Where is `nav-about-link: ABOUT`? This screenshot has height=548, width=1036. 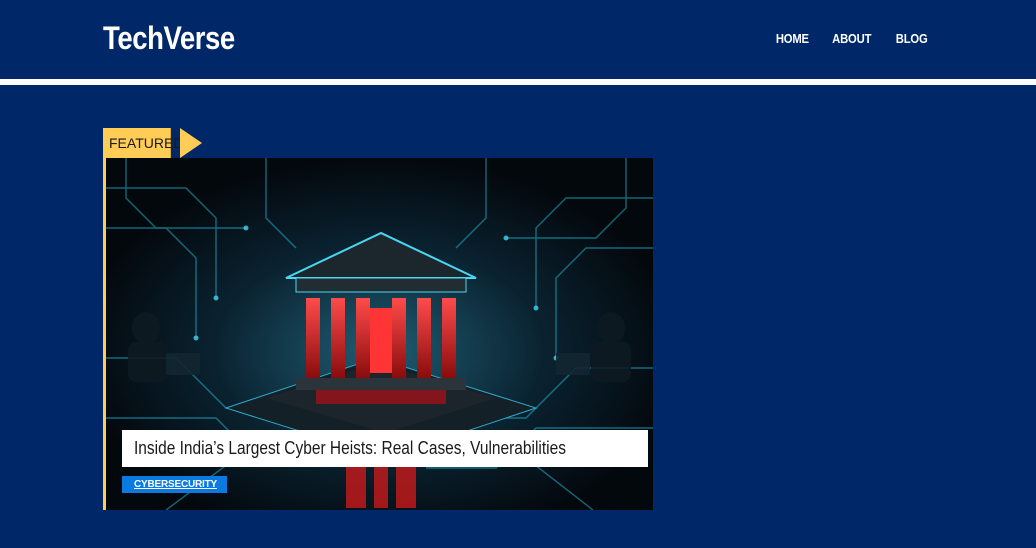 nav-about-link: ABOUT is located at coordinates (851, 39).